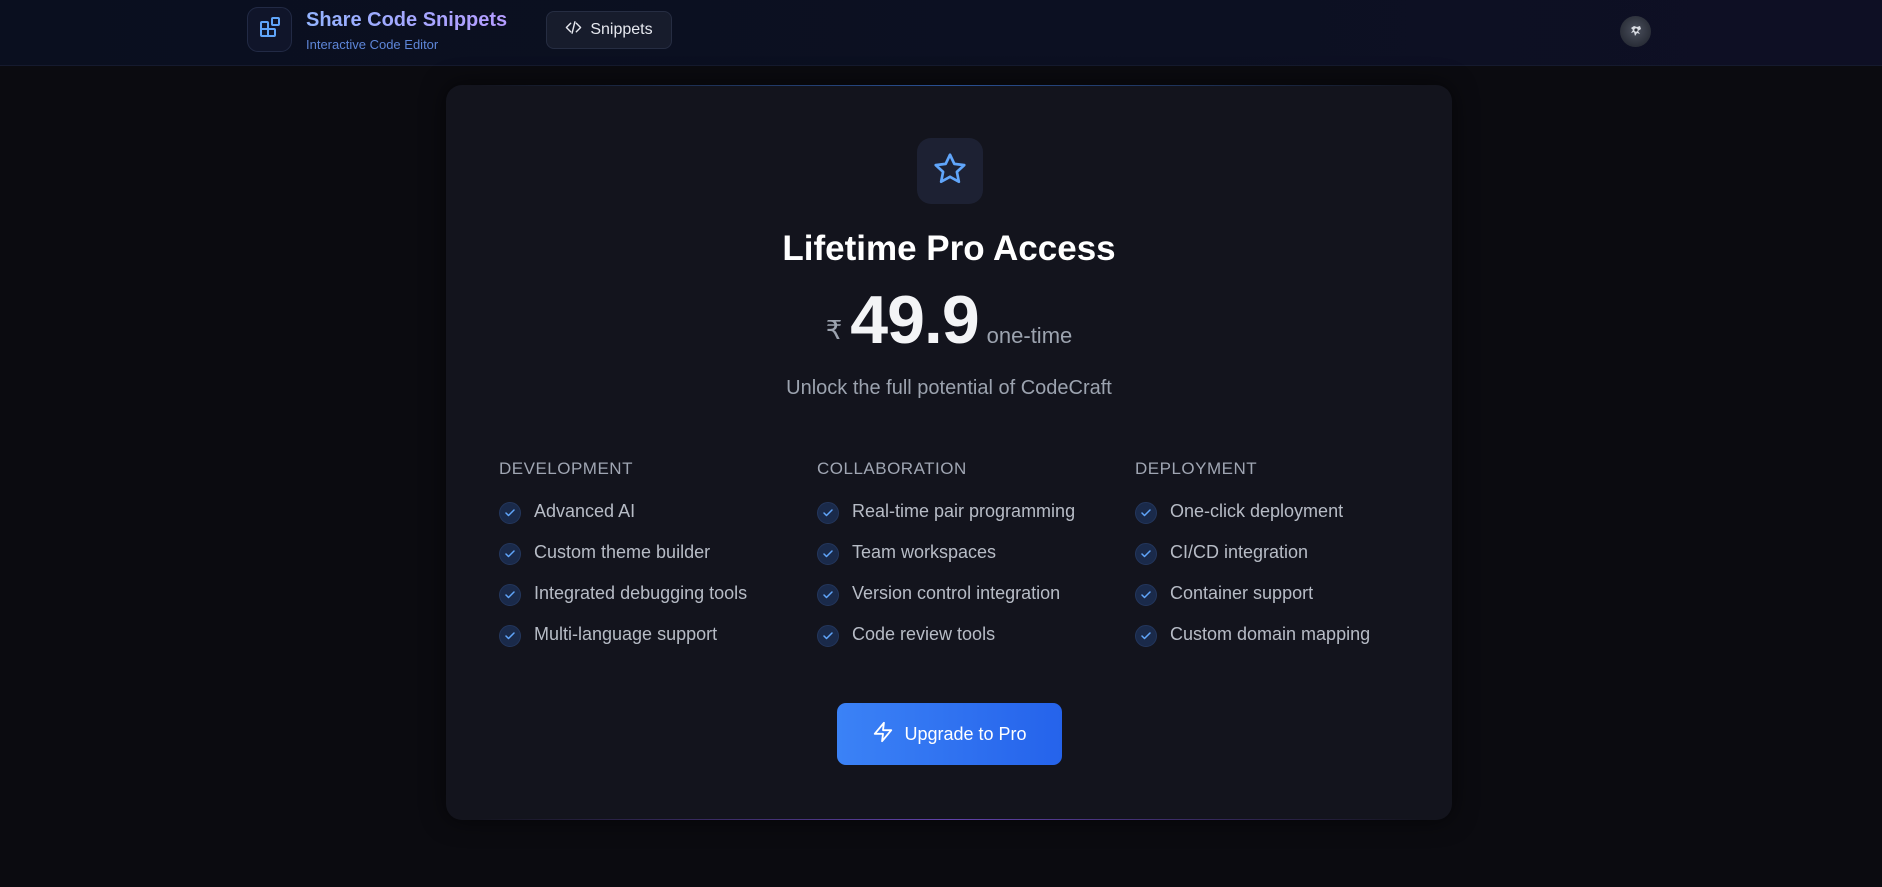  Describe the element at coordinates (1239, 551) in the screenshot. I see `feature-label: CI/CD integration` at that location.